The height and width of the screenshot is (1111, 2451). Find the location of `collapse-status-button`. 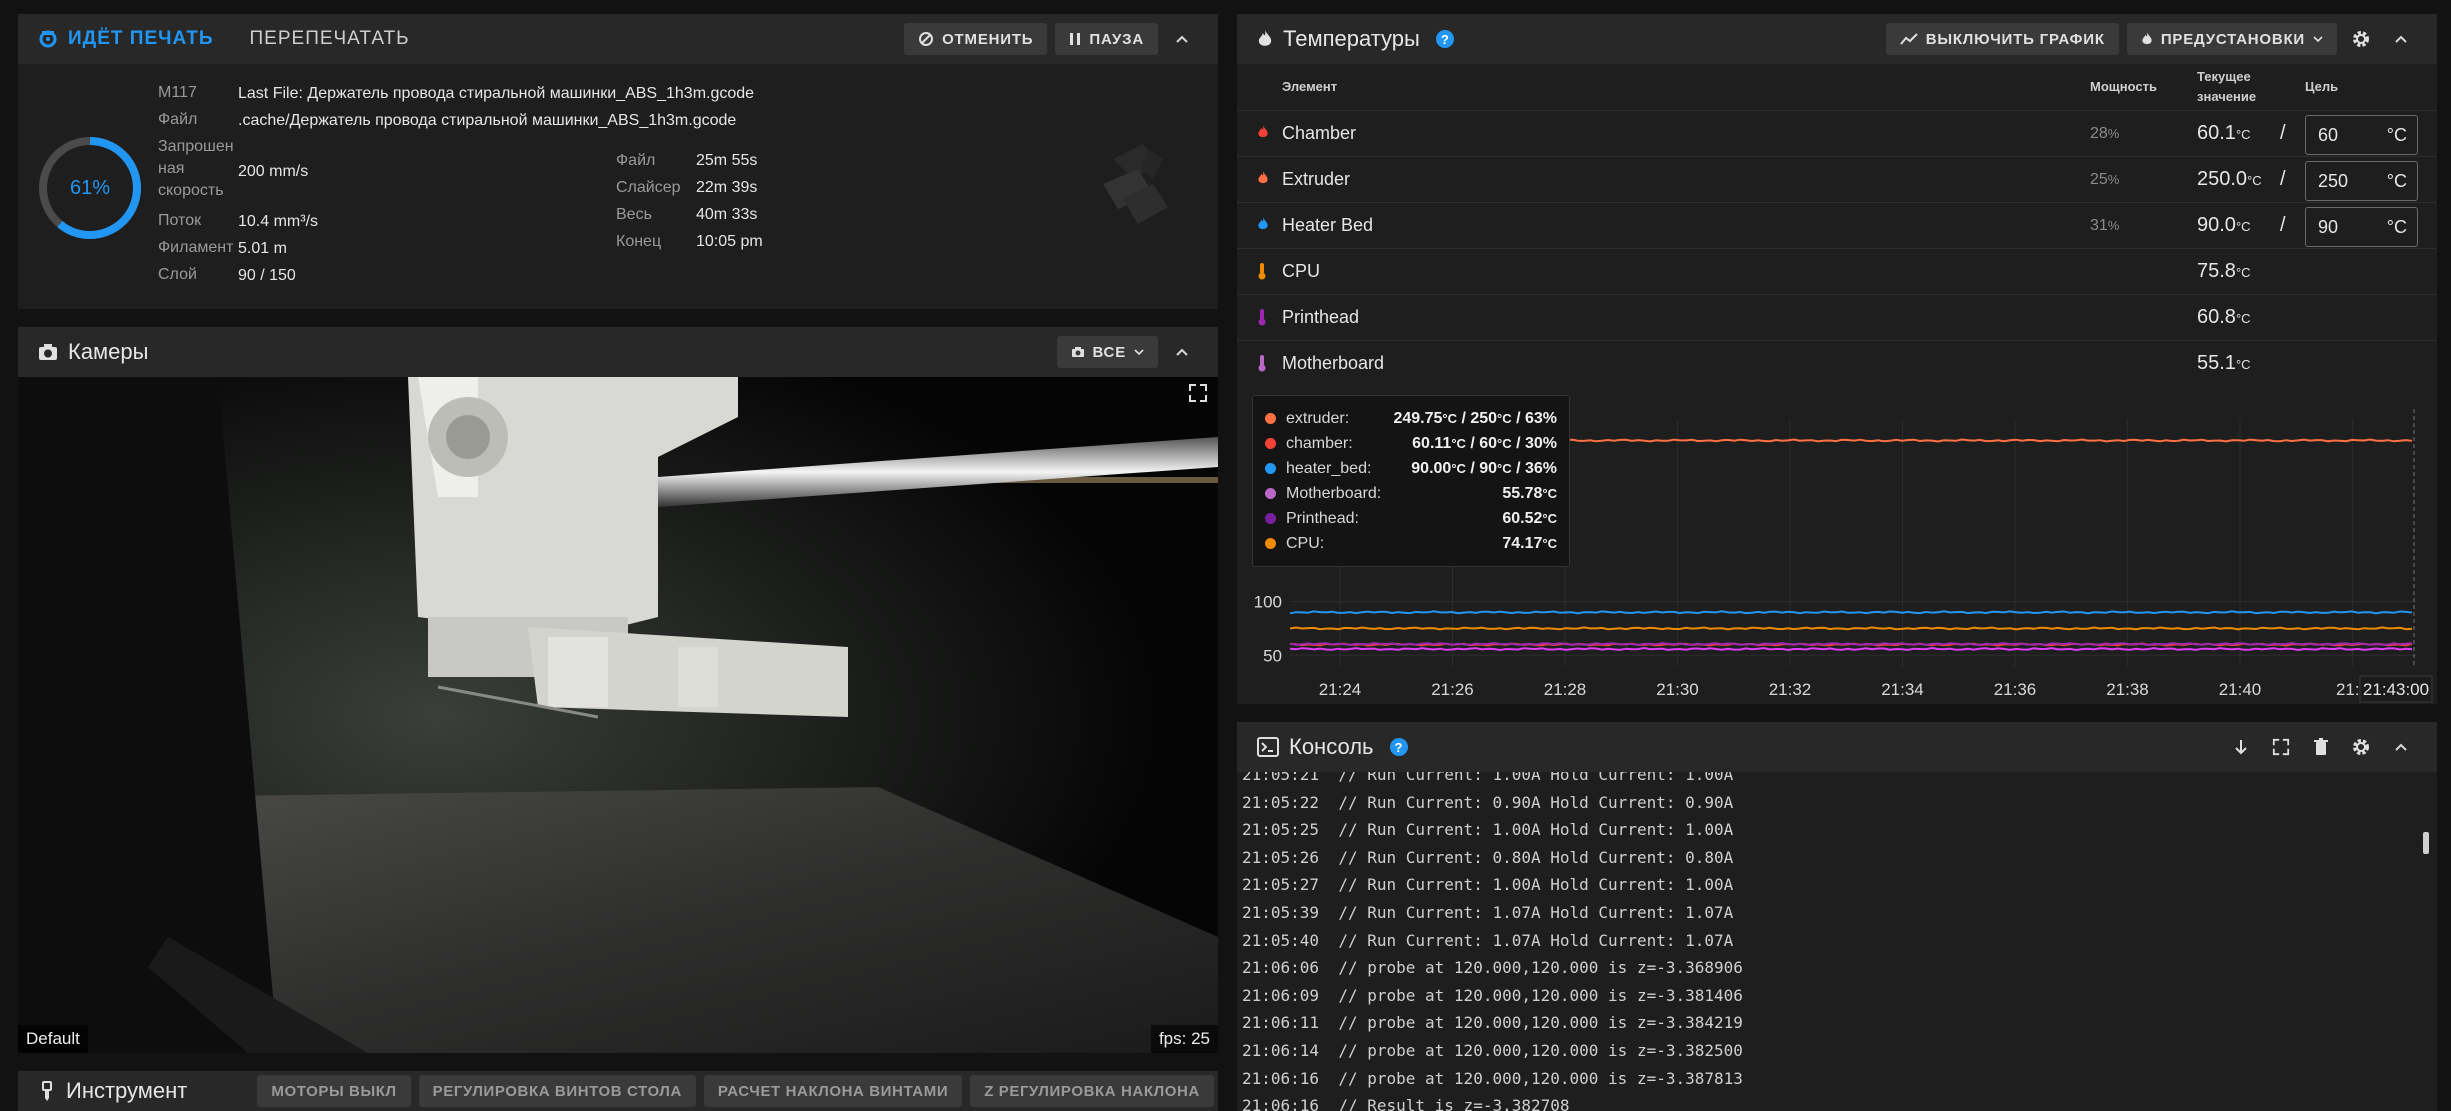

collapse-status-button is located at coordinates (1182, 39).